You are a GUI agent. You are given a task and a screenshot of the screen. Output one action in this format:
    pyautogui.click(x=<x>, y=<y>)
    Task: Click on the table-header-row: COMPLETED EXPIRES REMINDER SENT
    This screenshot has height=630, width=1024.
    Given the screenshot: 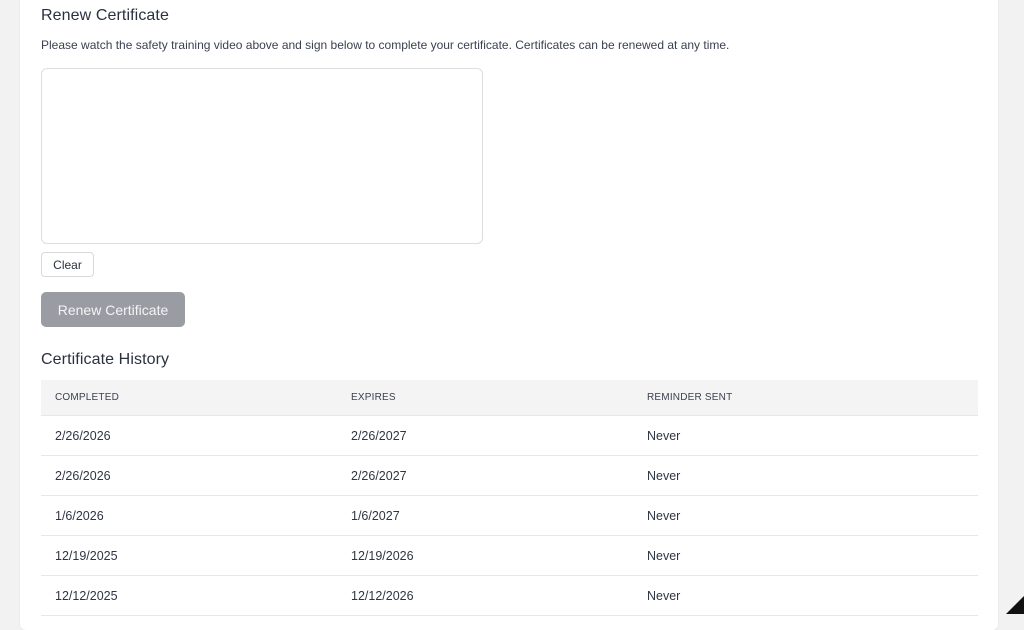 What is the action you would take?
    pyautogui.click(x=509, y=398)
    